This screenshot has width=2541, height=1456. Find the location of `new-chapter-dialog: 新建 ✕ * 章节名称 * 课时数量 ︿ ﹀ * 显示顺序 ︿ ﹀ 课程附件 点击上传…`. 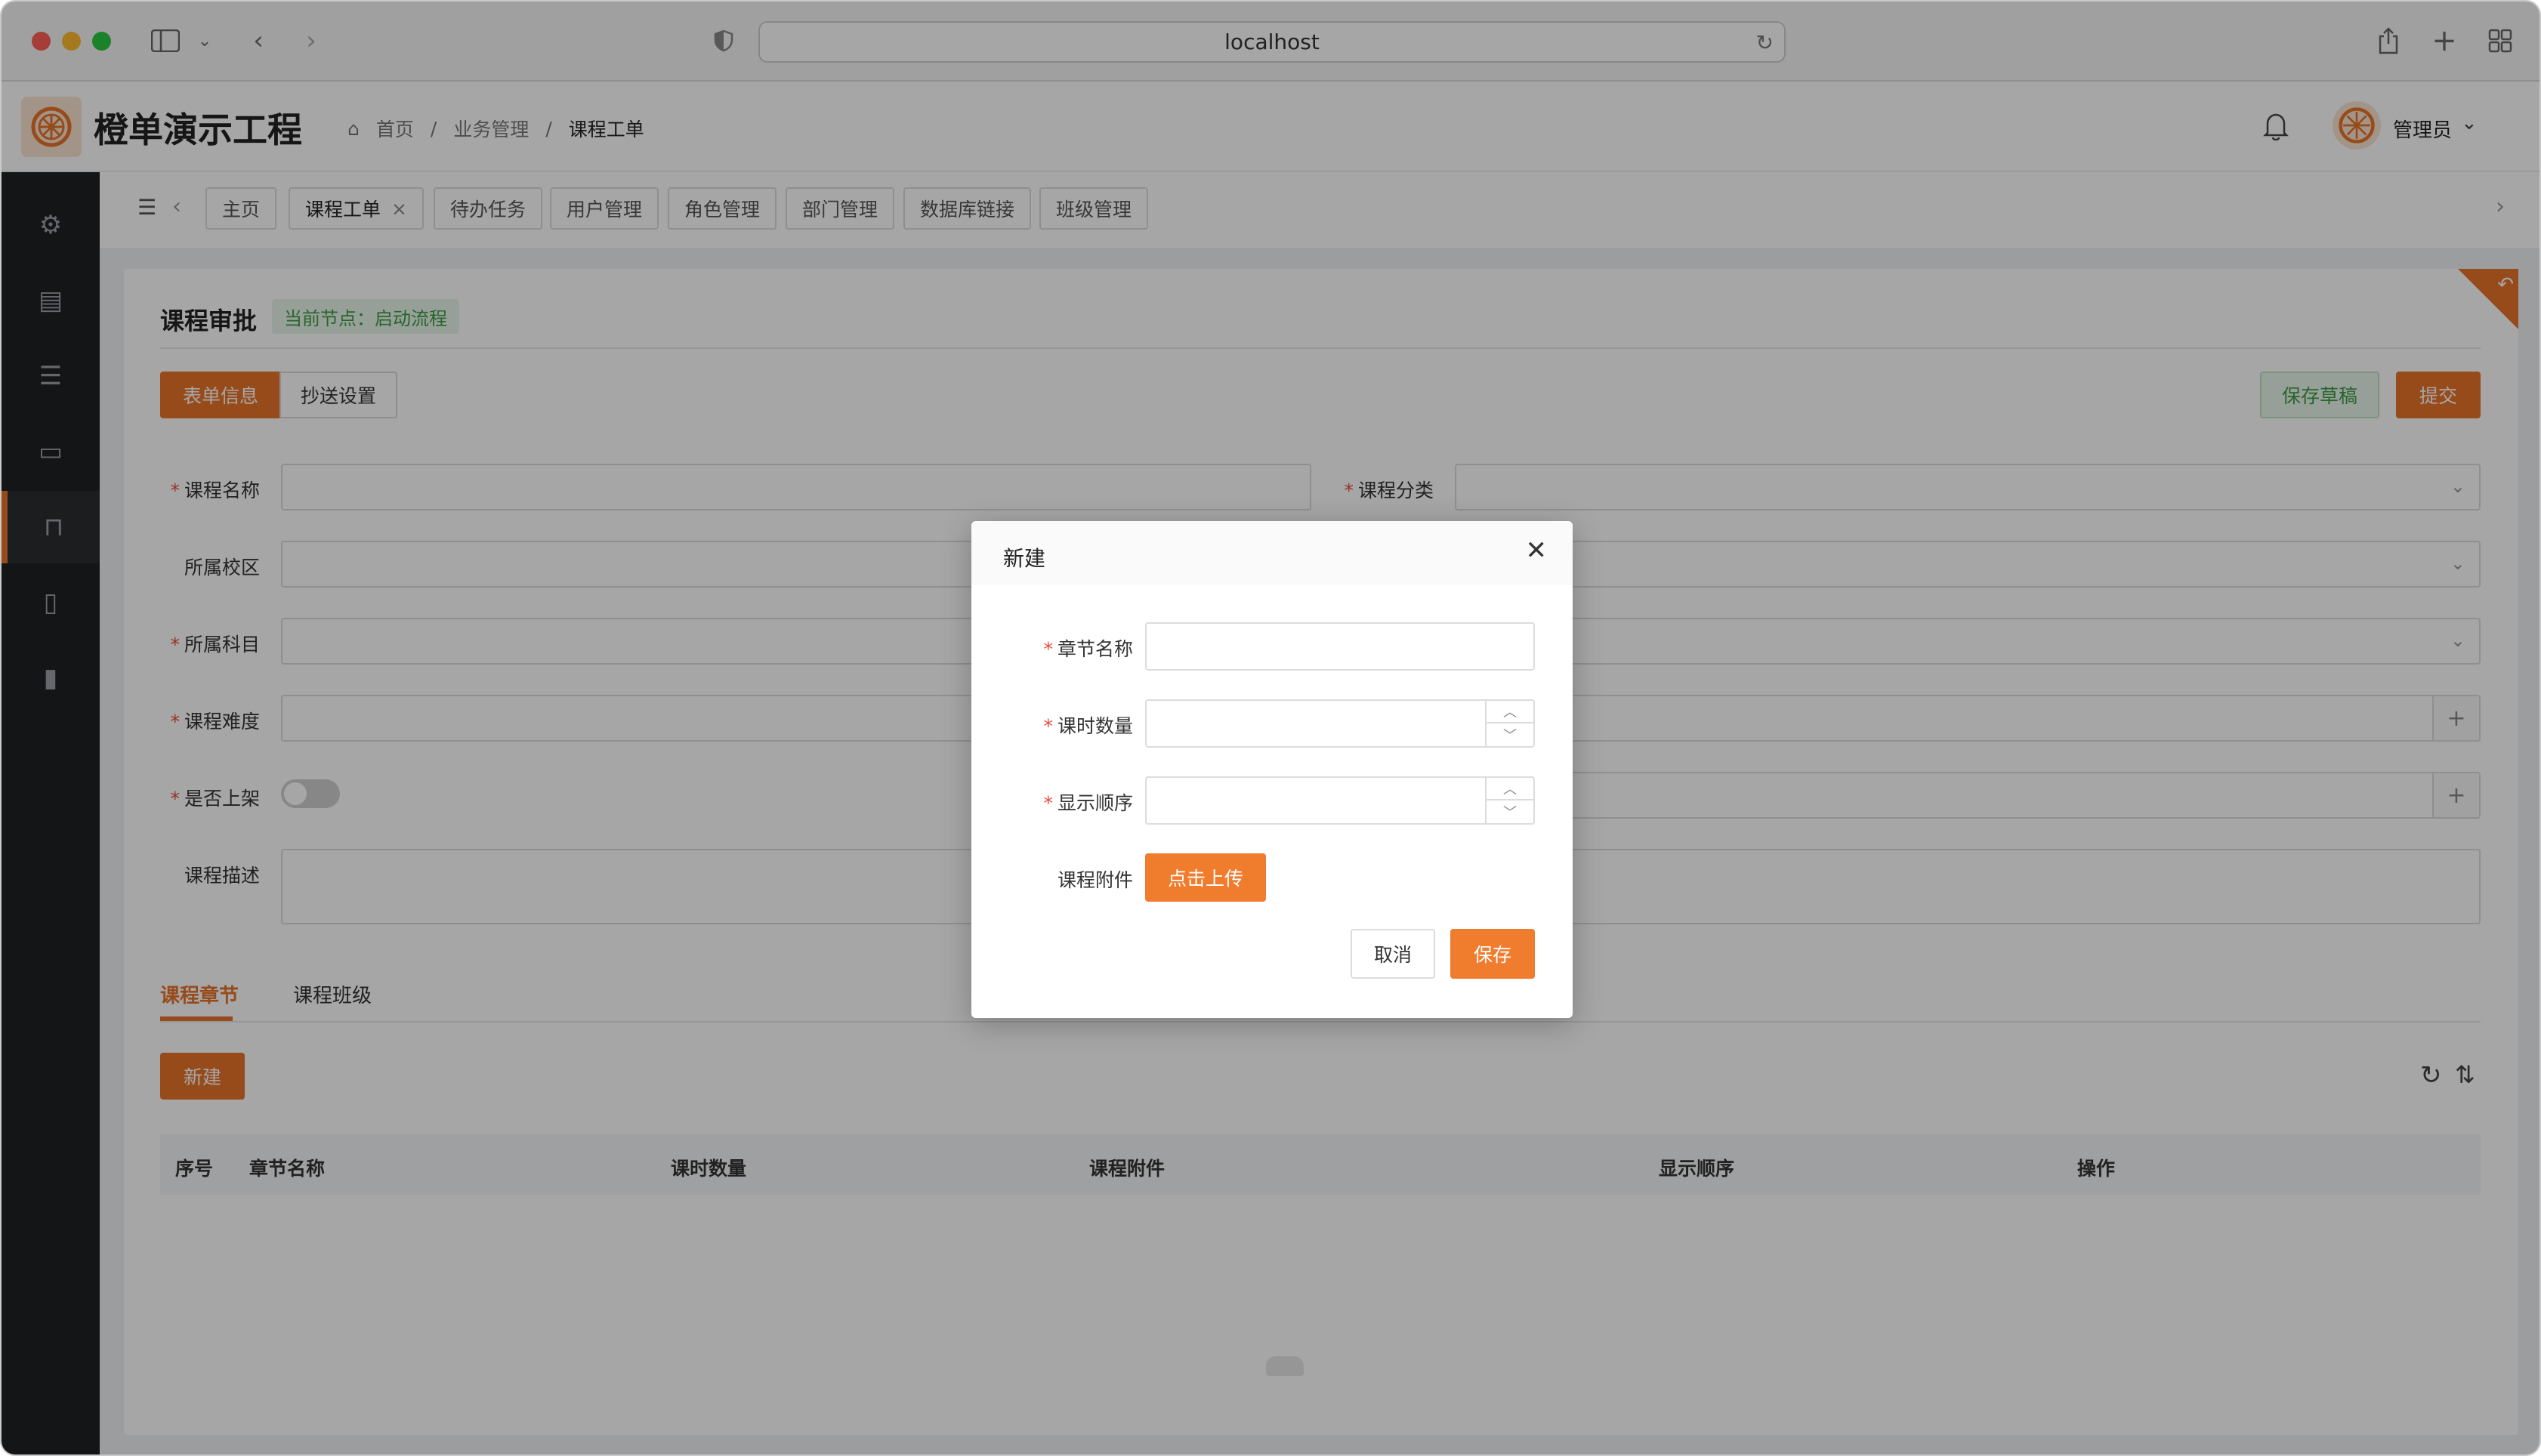

new-chapter-dialog: 新建 ✕ * 章节名称 * 课时数量 ︿ ﹀ * 显示顺序 ︿ ﹀ 课程附件 点击上传… is located at coordinates (1272, 769).